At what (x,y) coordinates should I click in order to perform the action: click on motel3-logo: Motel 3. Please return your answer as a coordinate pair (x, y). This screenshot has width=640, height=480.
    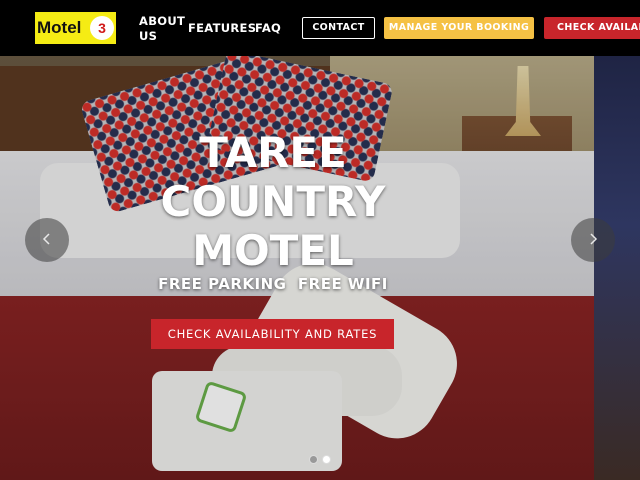
    Looking at the image, I should click on (75, 28).